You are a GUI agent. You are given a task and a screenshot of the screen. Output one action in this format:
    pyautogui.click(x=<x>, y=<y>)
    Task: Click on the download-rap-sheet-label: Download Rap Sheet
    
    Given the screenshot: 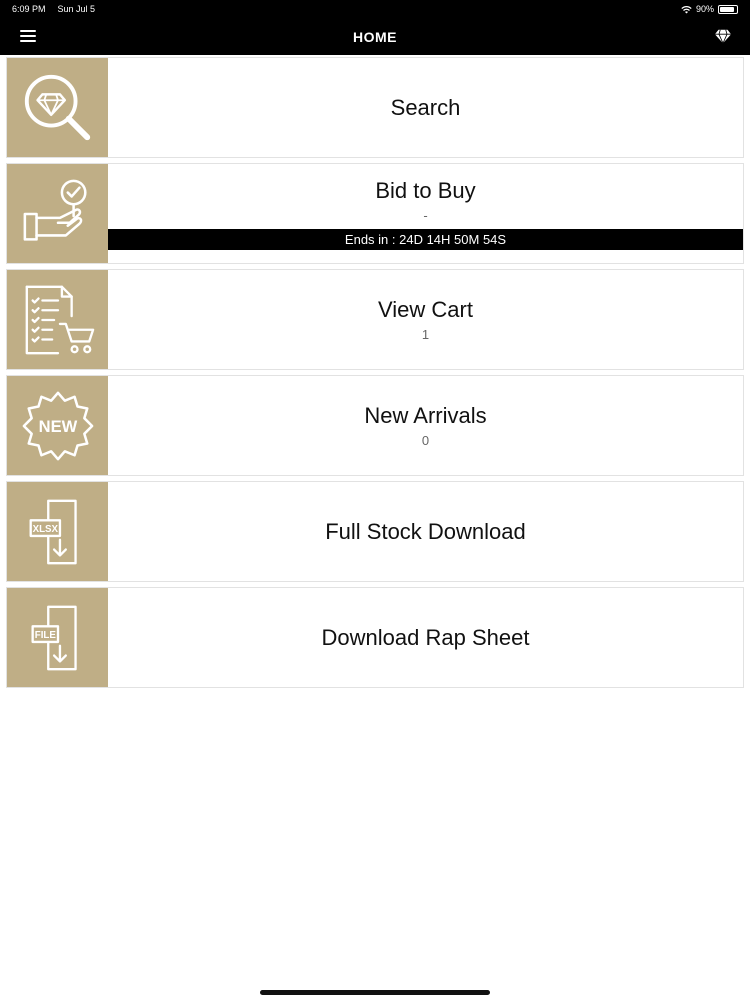 What is the action you would take?
    pyautogui.click(x=425, y=637)
    